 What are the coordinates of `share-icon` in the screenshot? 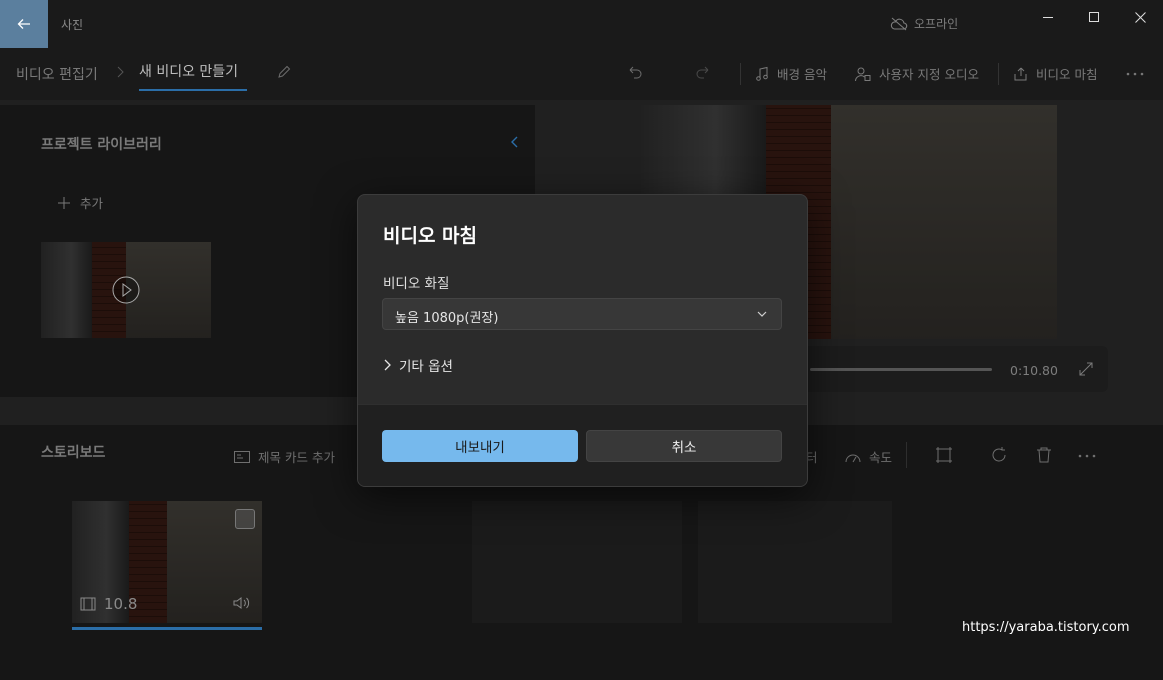 It's located at (1021, 74).